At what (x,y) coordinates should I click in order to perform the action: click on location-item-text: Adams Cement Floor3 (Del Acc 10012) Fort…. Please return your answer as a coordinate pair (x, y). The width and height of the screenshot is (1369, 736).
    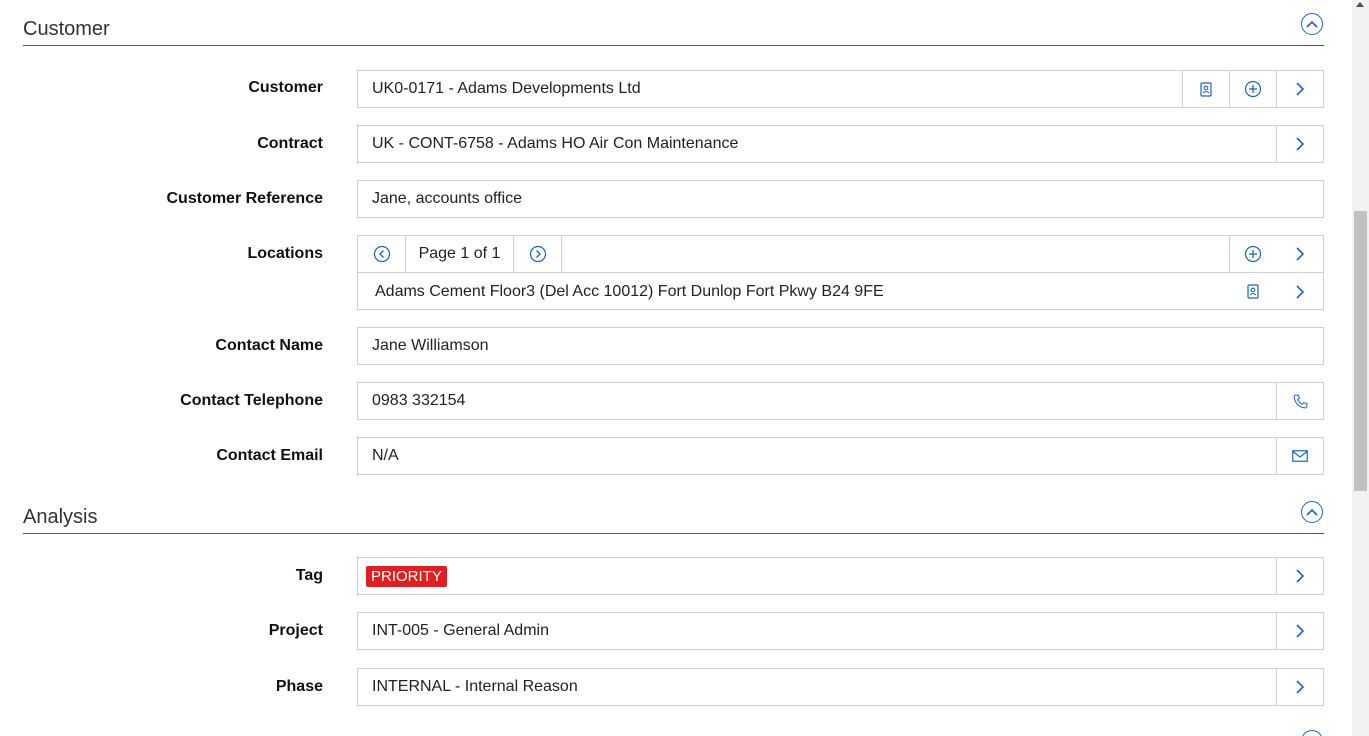
    Looking at the image, I should click on (793, 292).